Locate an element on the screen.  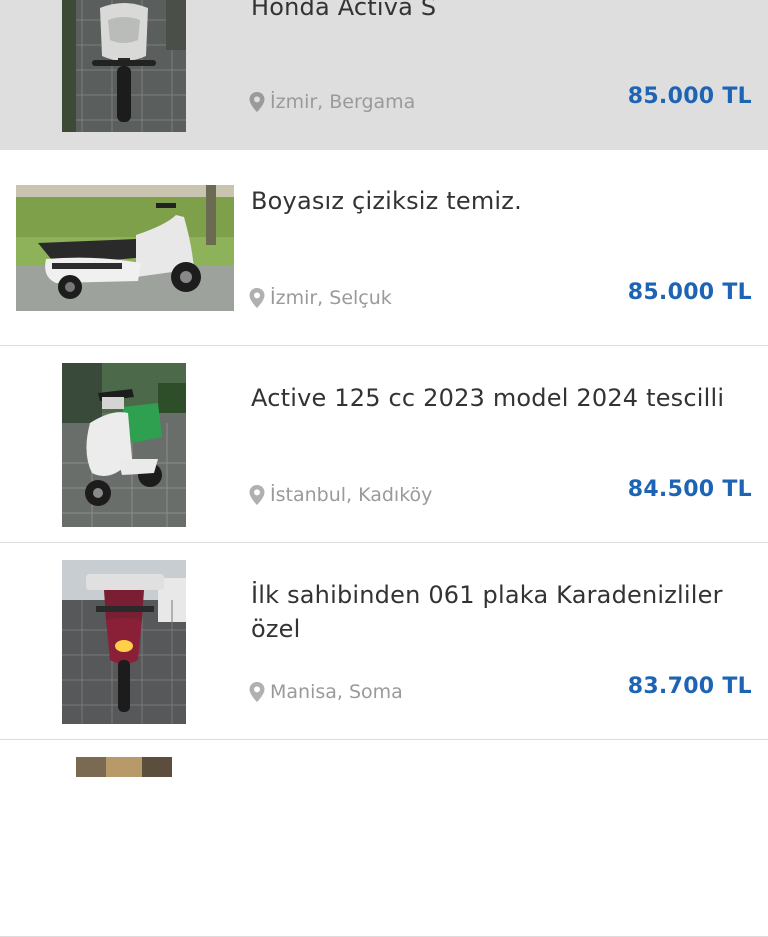
listing-location: İzmir, Bergama is located at coordinates (331, 102).